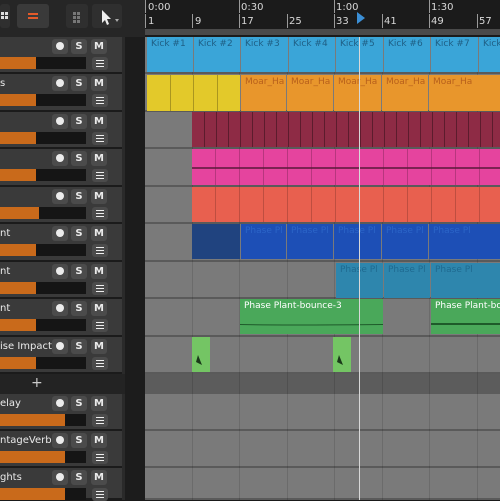 This screenshot has width=500, height=501. I want to click on loop-bar, so click(322, 32).